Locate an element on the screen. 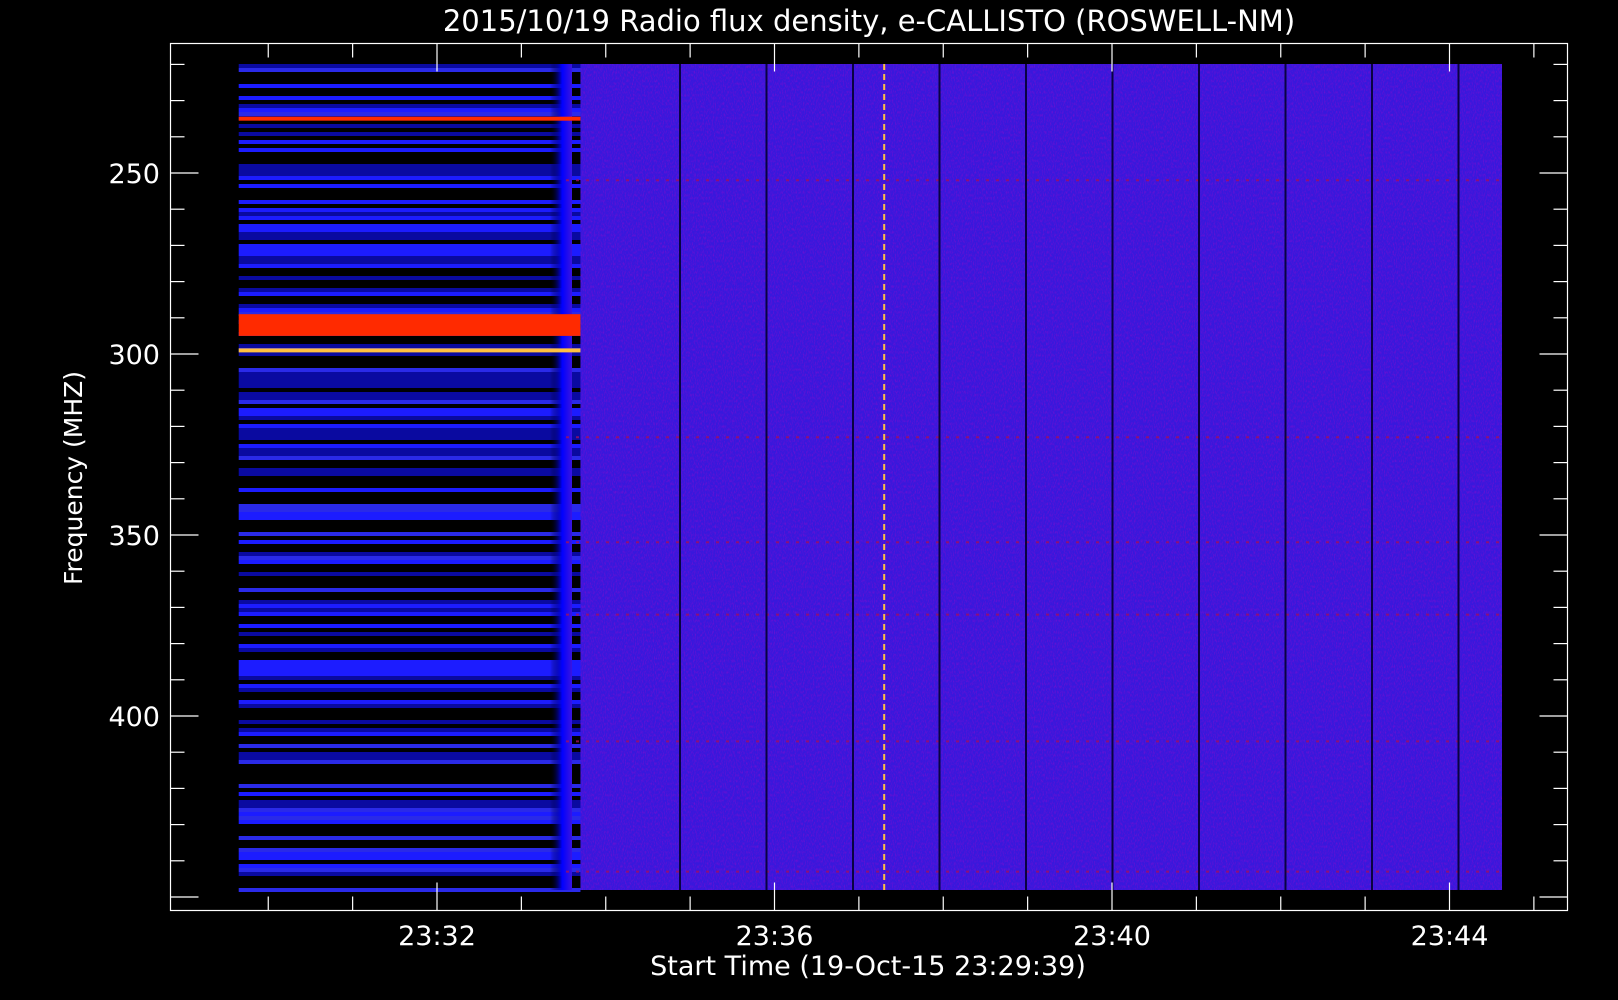 The width and height of the screenshot is (1618, 1000). spectrogram-transition-edge is located at coordinates (561, 477).